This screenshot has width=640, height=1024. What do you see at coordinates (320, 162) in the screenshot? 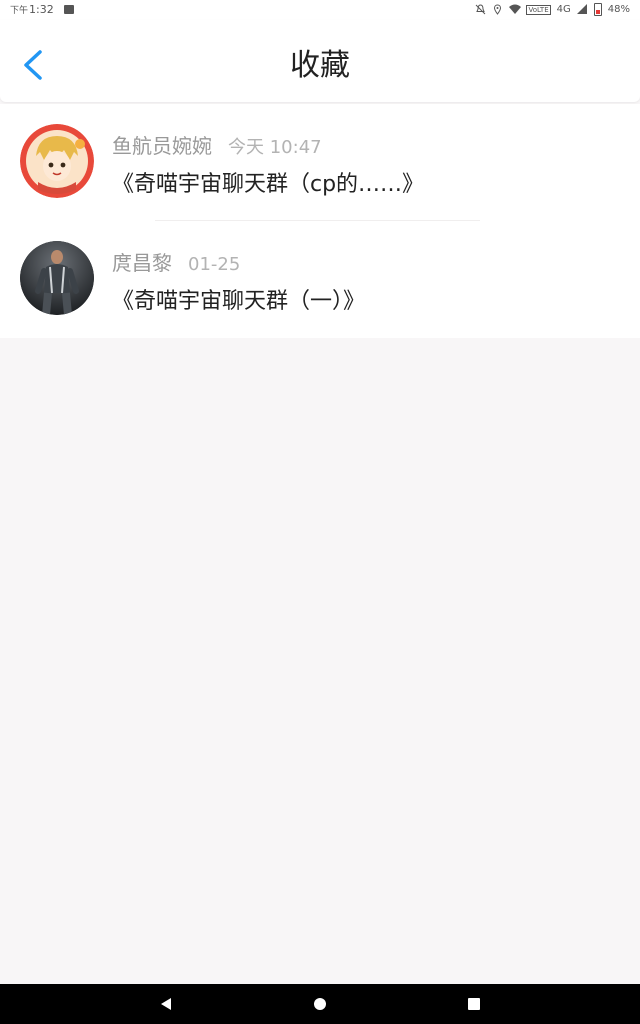
I see `favorite-item: 鱼航员婉婉 今天 10:47 《奇喵宇宙聊天群（cp的……》` at bounding box center [320, 162].